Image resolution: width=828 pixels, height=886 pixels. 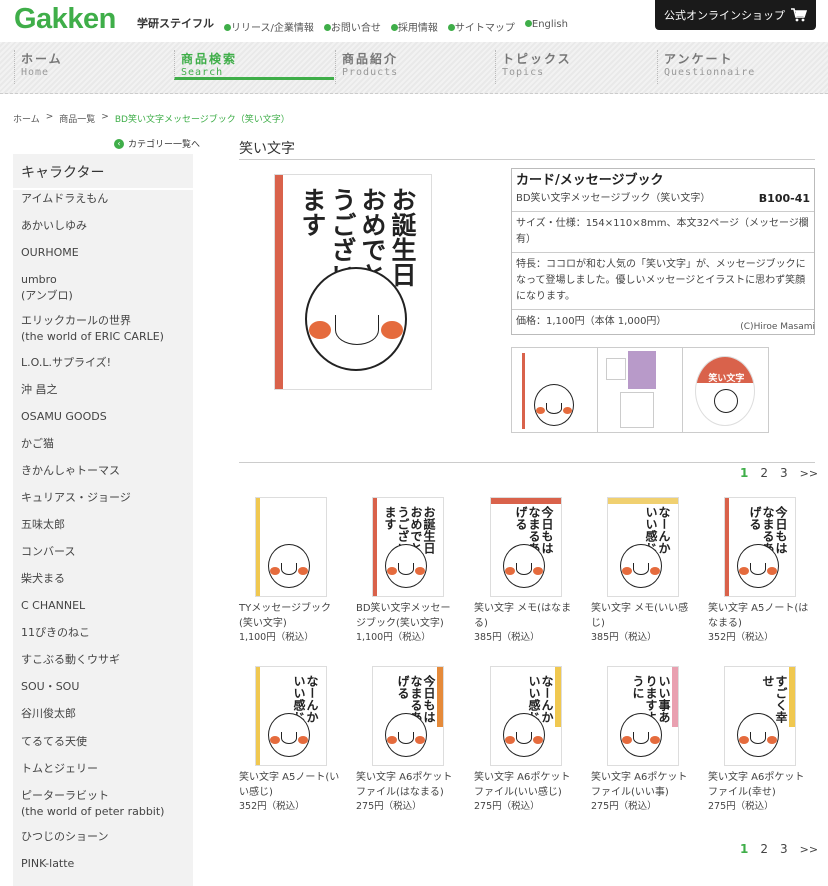 I want to click on product-card: なーんかいい感じ笑い文字 メモ(いい感じ) 385円（税込）, so click(x=643, y=571).